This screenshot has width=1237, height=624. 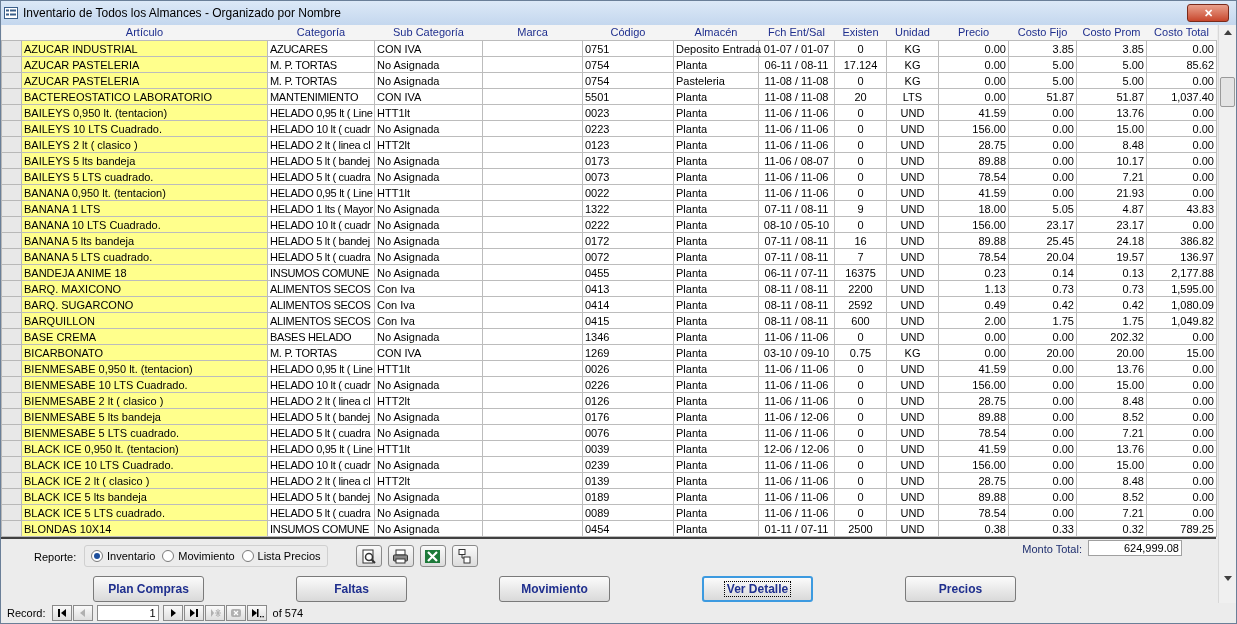 I want to click on radio-label: Lista Precios, so click(x=289, y=556).